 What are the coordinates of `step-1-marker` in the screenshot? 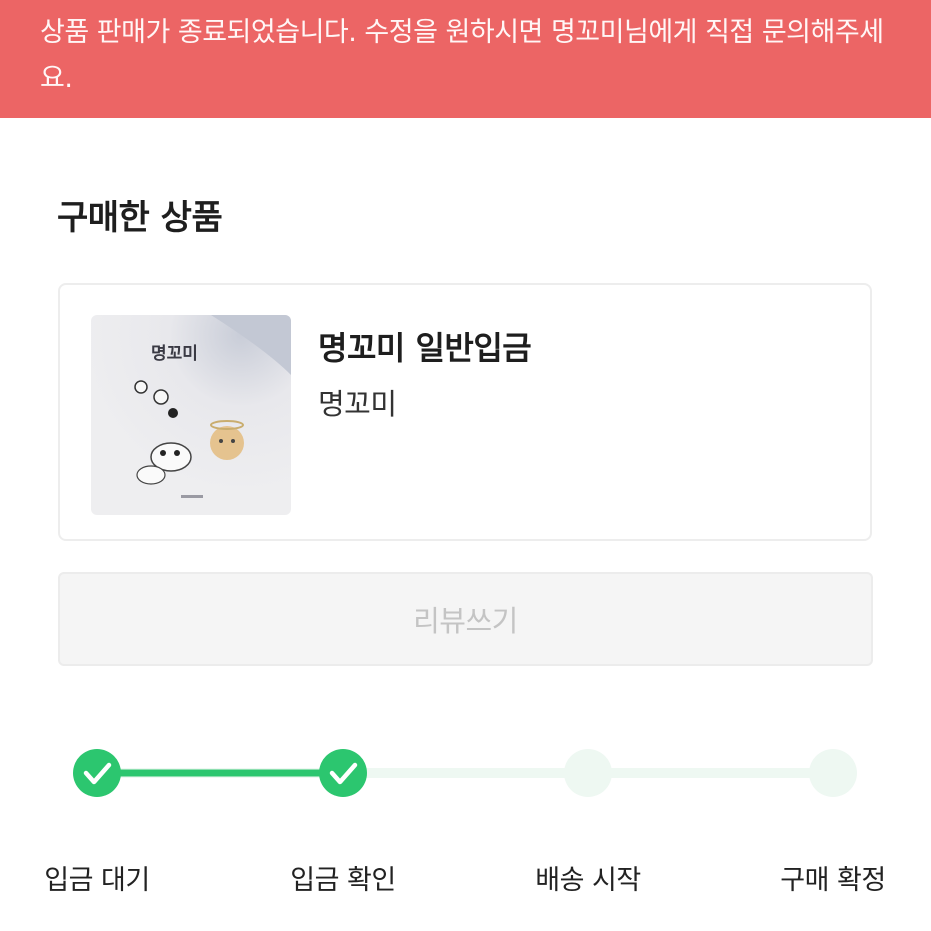 It's located at (97, 773).